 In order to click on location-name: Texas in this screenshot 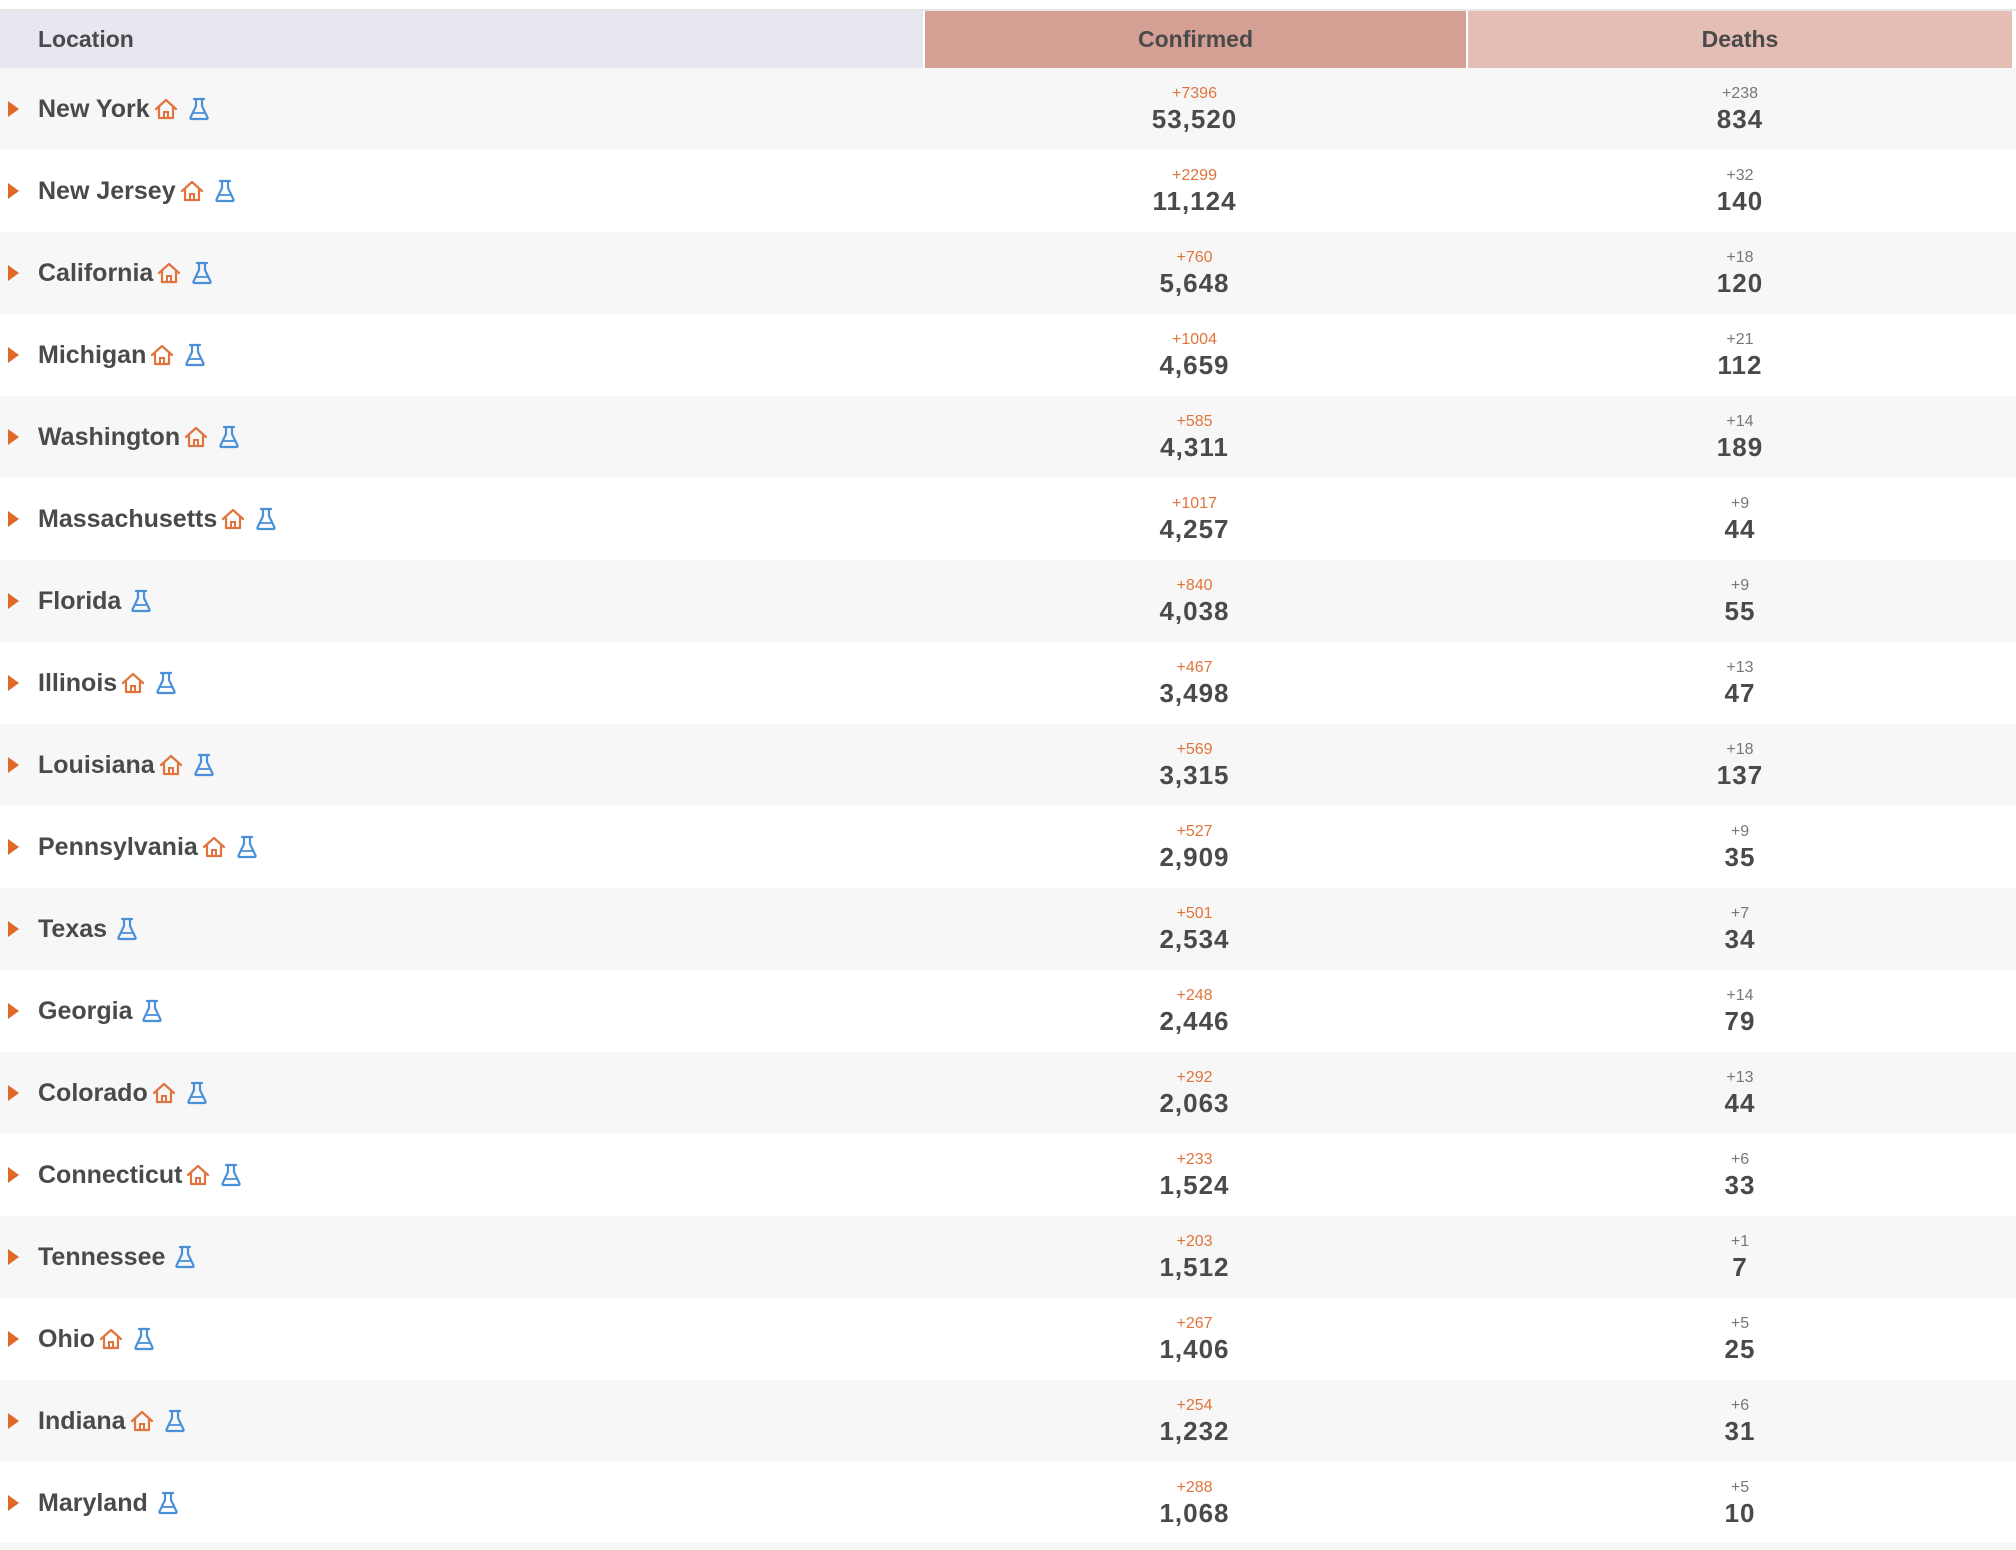, I will do `click(72, 929)`.